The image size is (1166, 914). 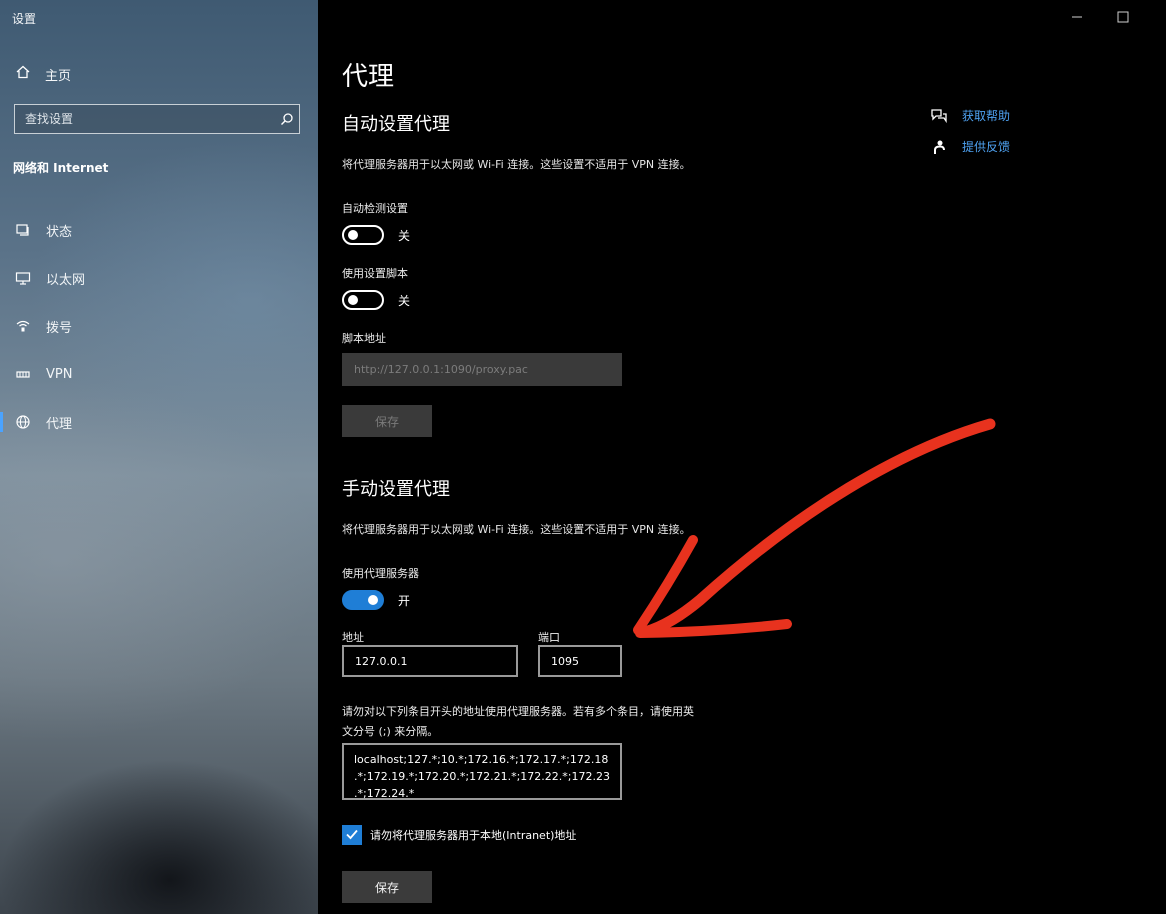 What do you see at coordinates (390, 731) in the screenshot?
I see `exceptions-label-line2: 文分号 (;) 来分隔。` at bounding box center [390, 731].